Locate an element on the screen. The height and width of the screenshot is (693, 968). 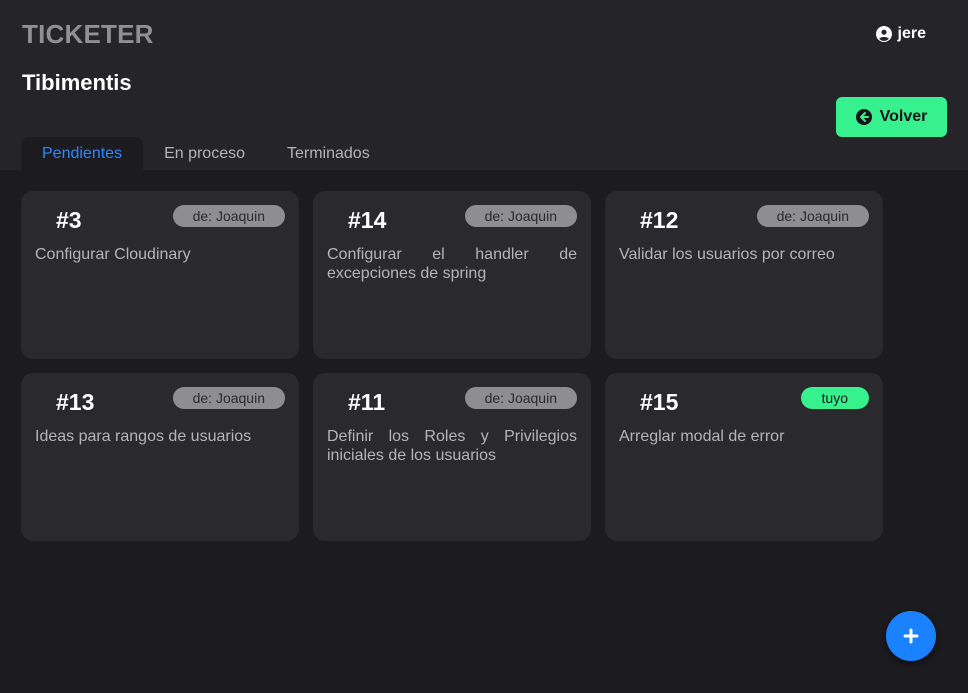
user-circle-icon is located at coordinates (883, 34).